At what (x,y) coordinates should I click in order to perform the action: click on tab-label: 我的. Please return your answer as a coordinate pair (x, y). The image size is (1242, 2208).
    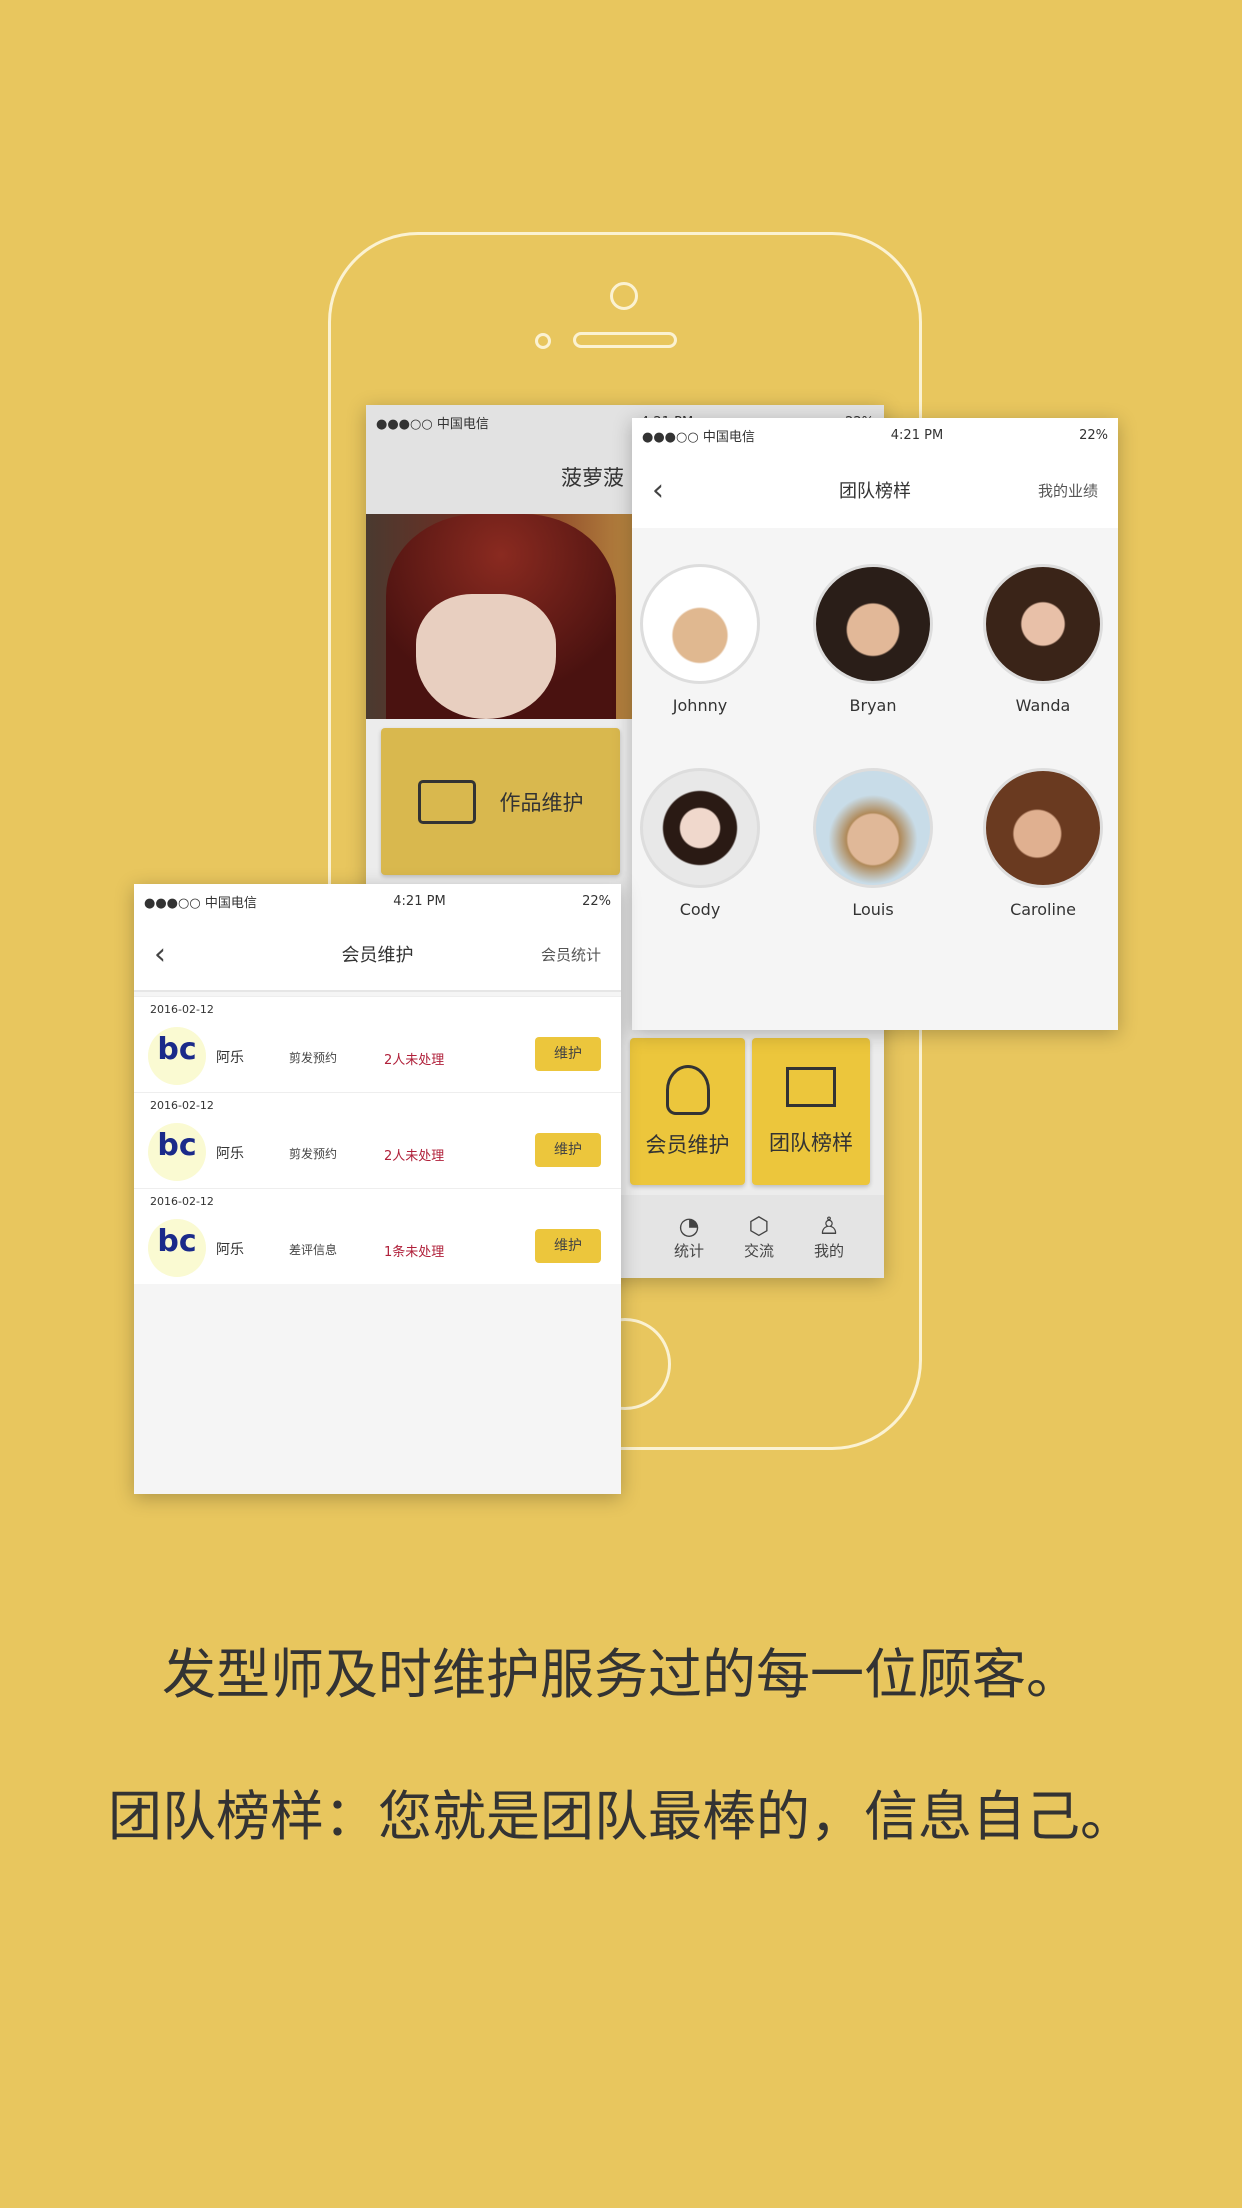
    Looking at the image, I should click on (828, 1251).